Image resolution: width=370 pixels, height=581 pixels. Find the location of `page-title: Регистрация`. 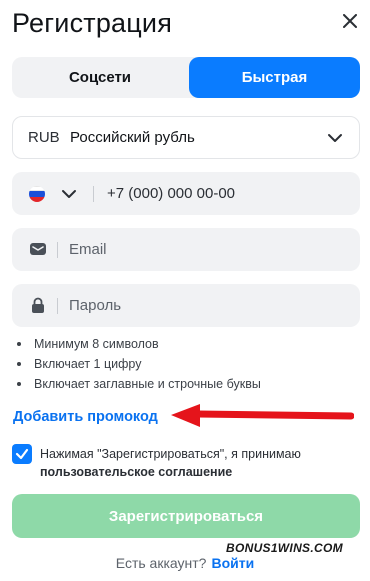

page-title: Регистрация is located at coordinates (92, 23).